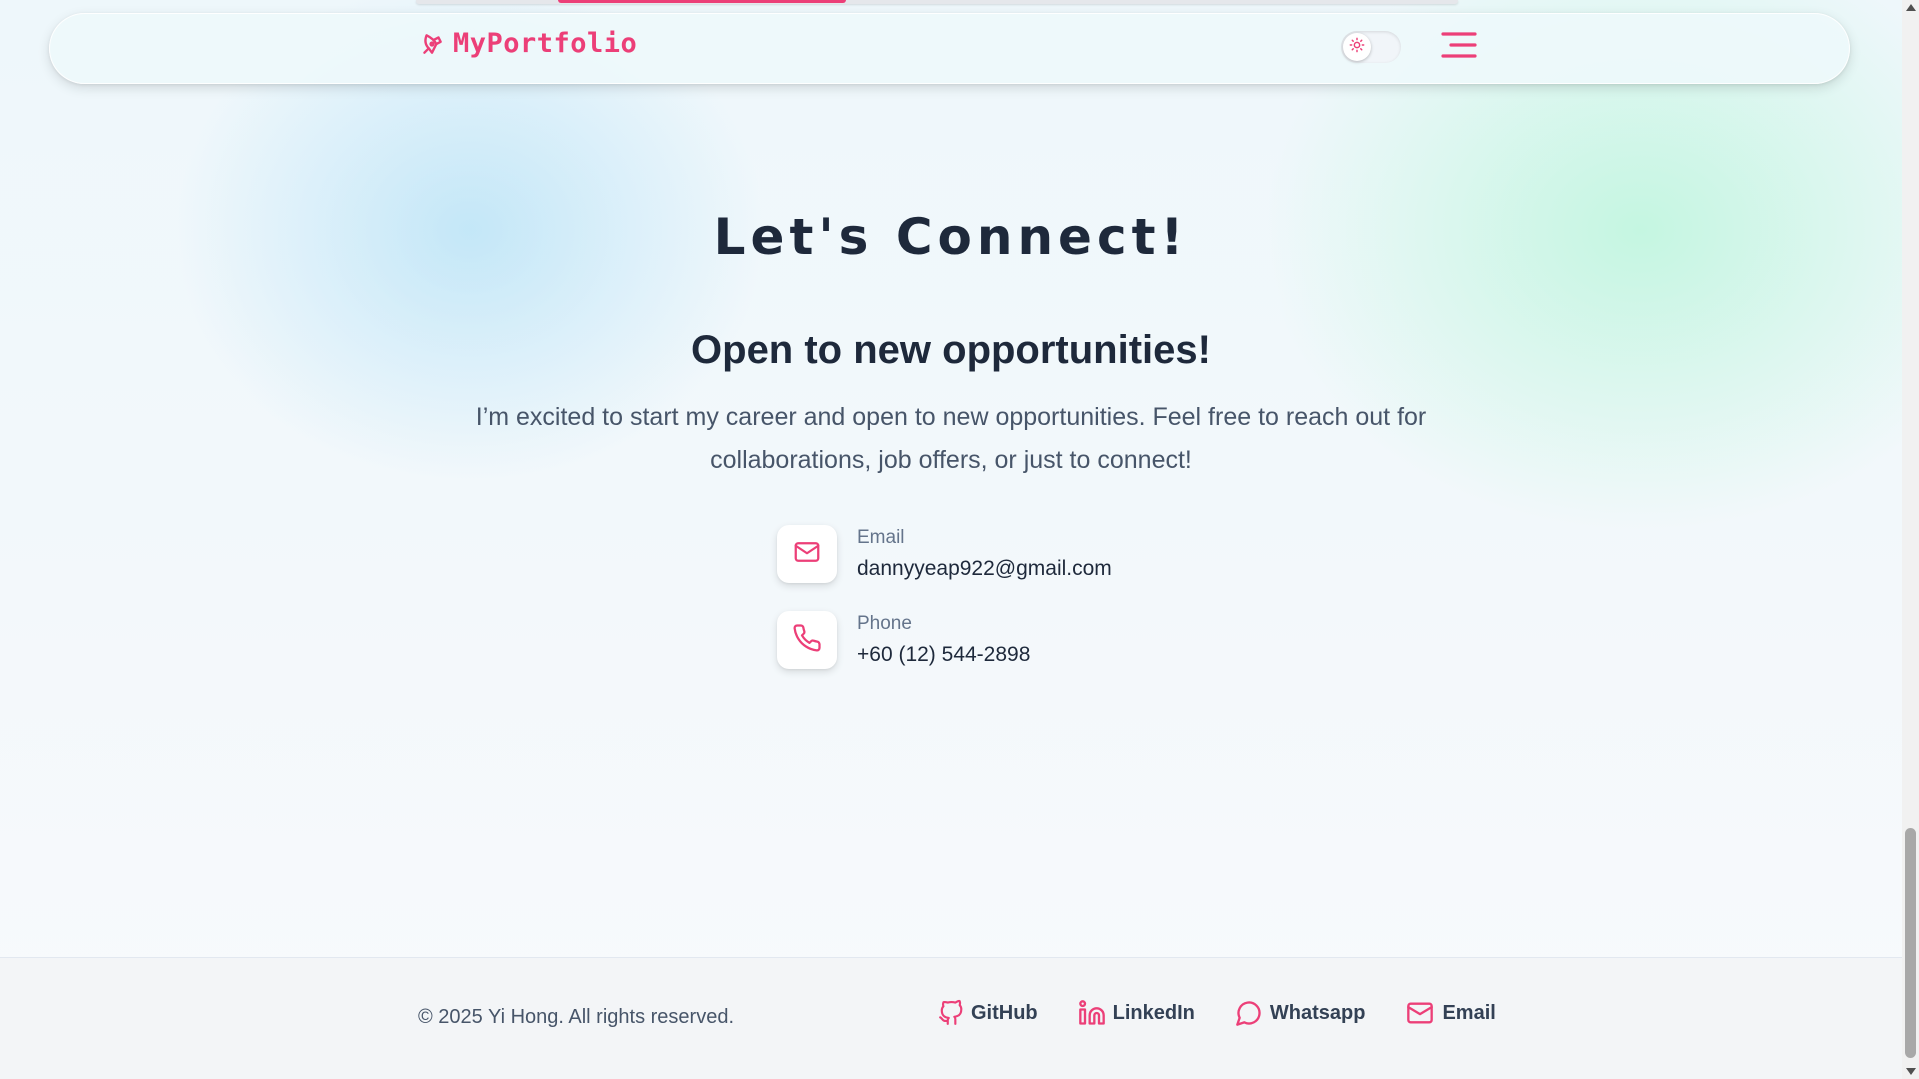 This screenshot has height=1079, width=1919. I want to click on scroll-progress-bar, so click(937, 2).